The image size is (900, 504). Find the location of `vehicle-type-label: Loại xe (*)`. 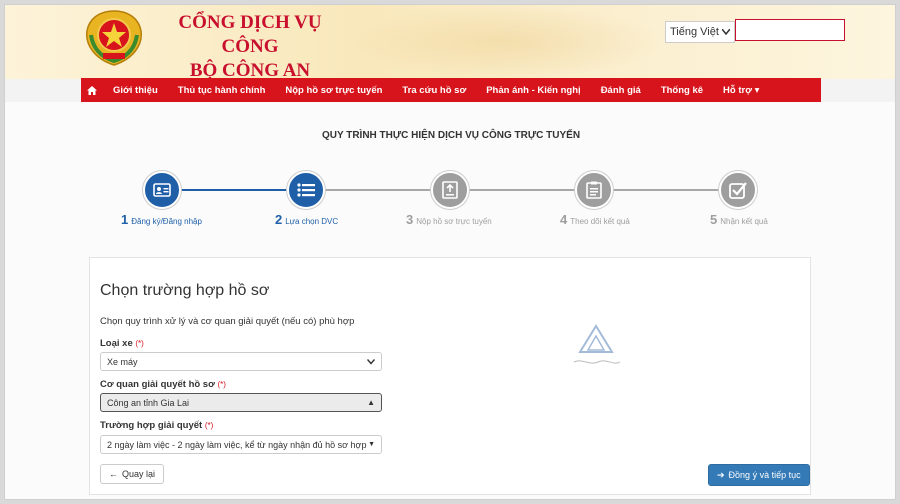

vehicle-type-label: Loại xe (*) is located at coordinates (122, 343).